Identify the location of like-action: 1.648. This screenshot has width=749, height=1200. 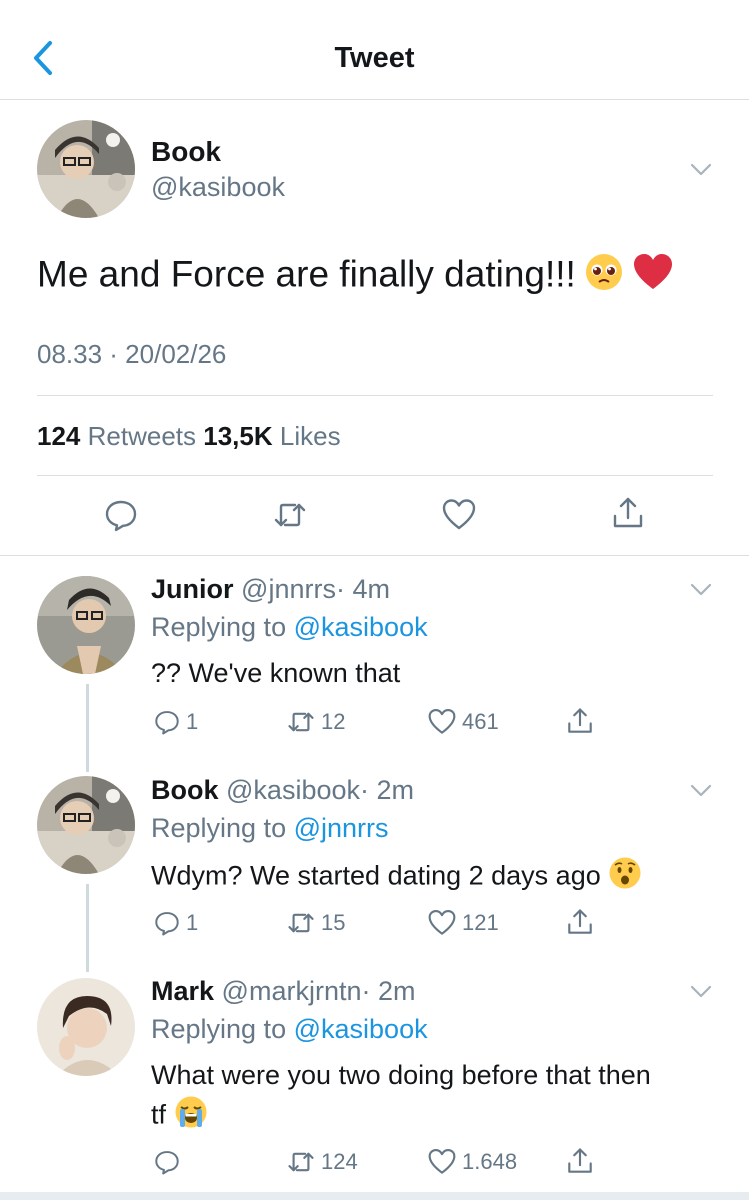
(472, 1162).